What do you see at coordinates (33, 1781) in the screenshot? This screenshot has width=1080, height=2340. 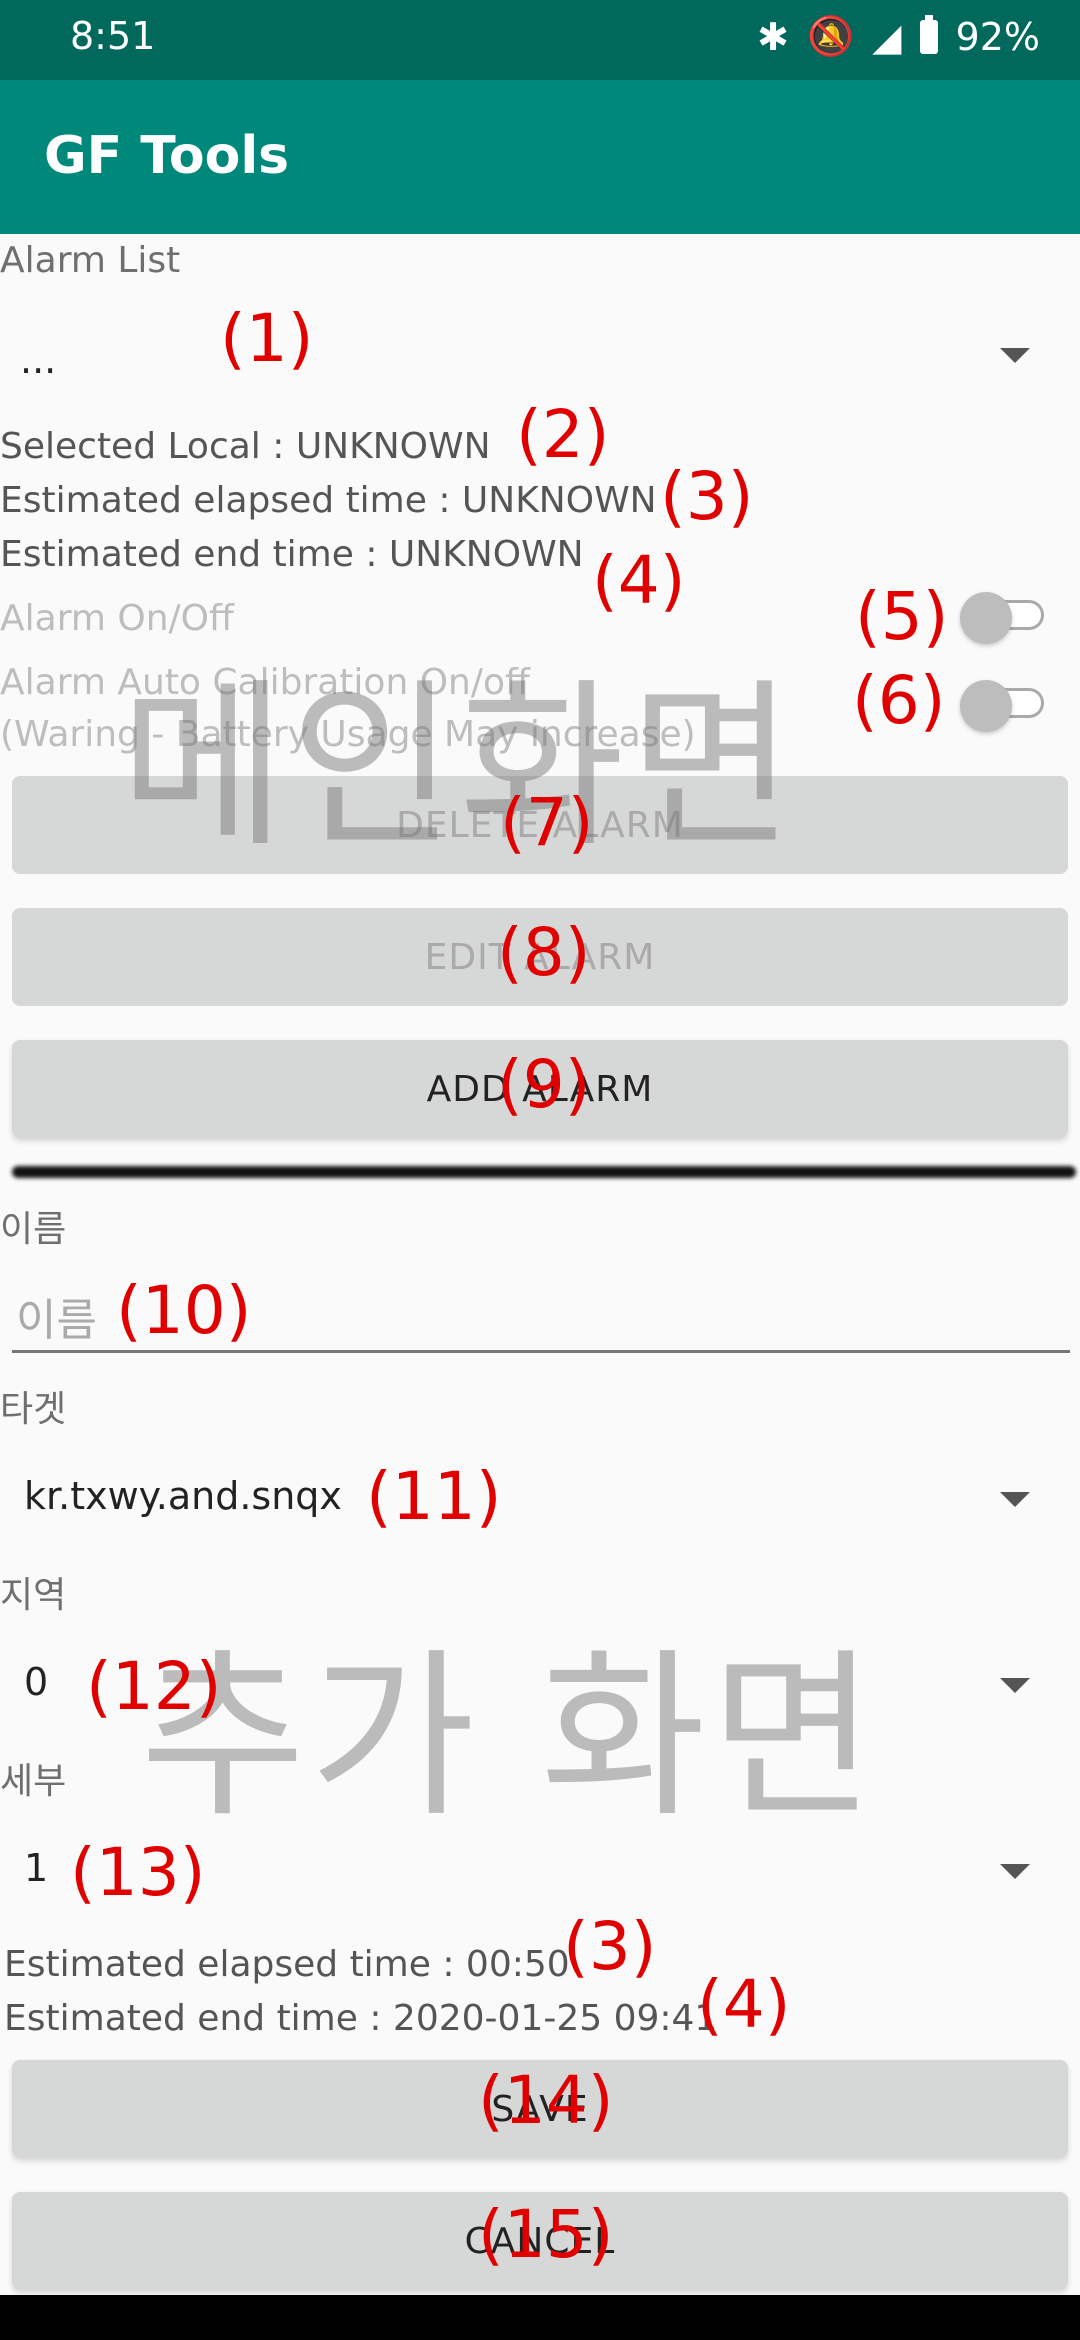 I see `detail-label: 세부` at bounding box center [33, 1781].